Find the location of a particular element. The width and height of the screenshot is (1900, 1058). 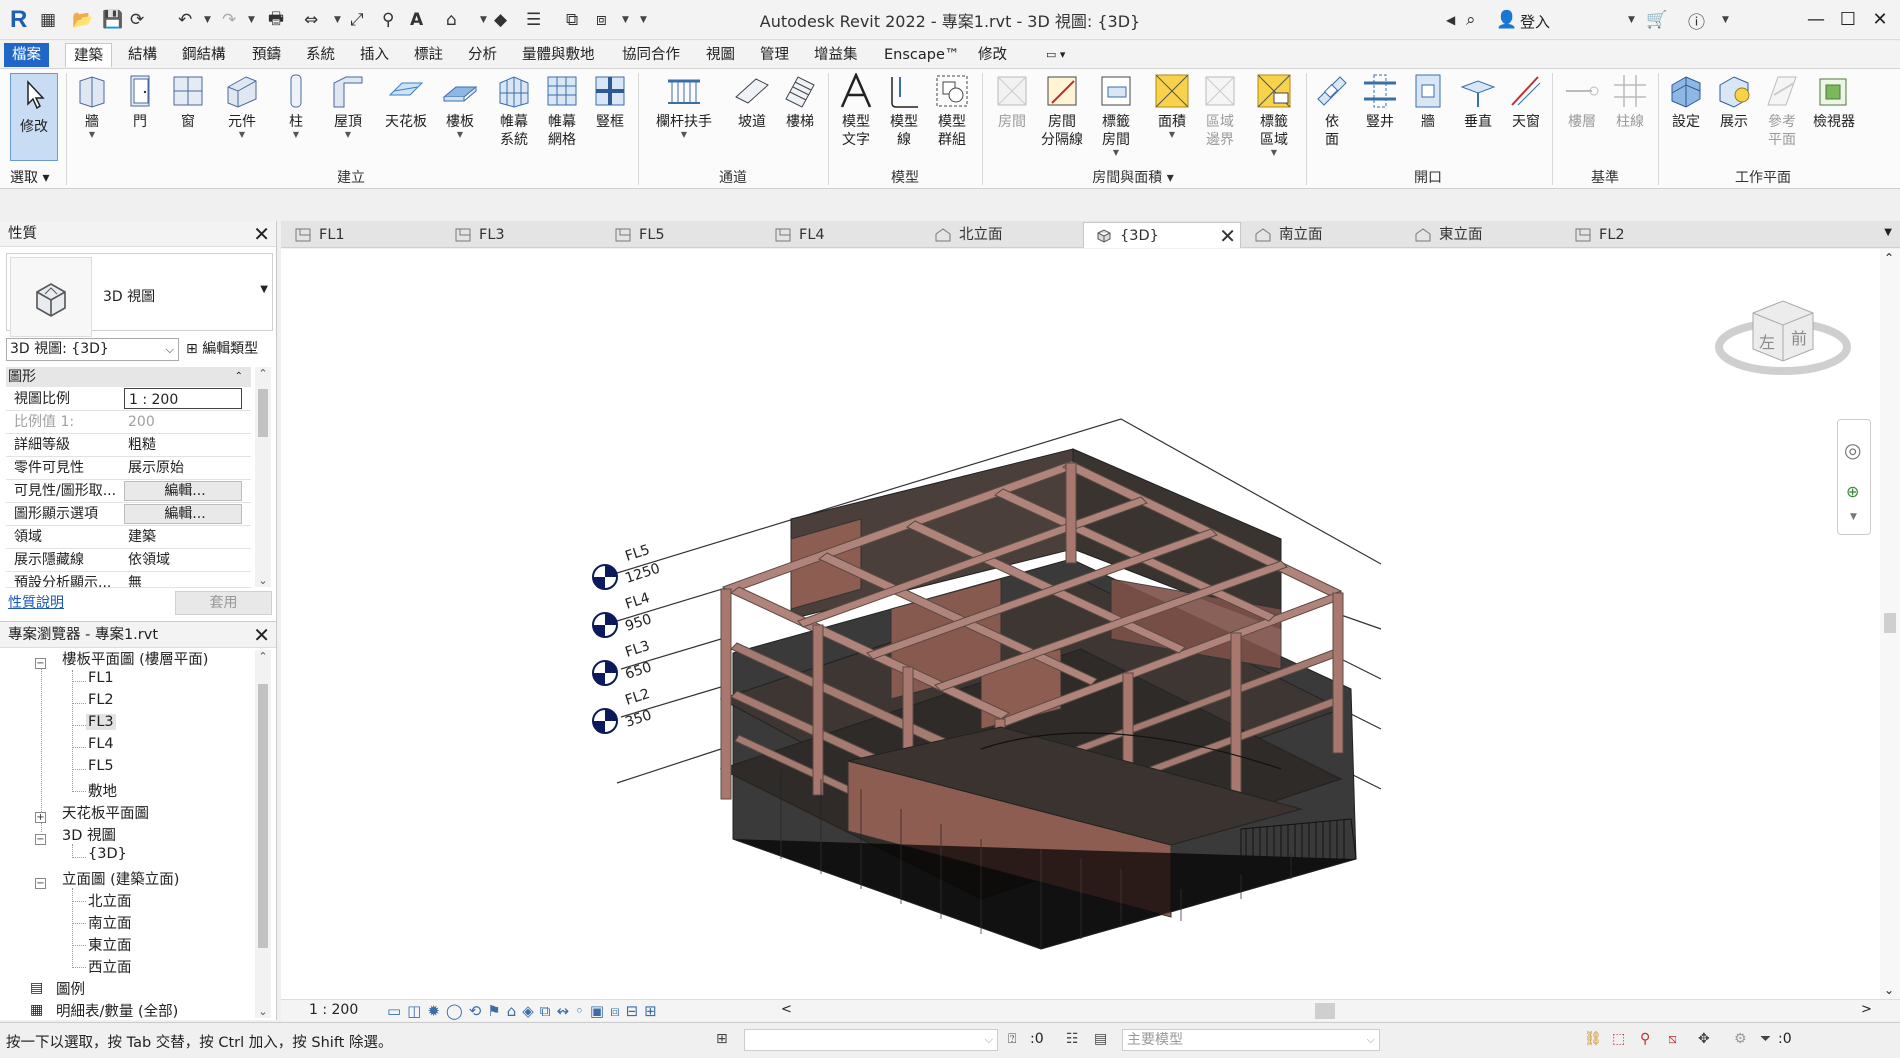

prop-row-discipline: 領域 建築 is located at coordinates (128, 537).